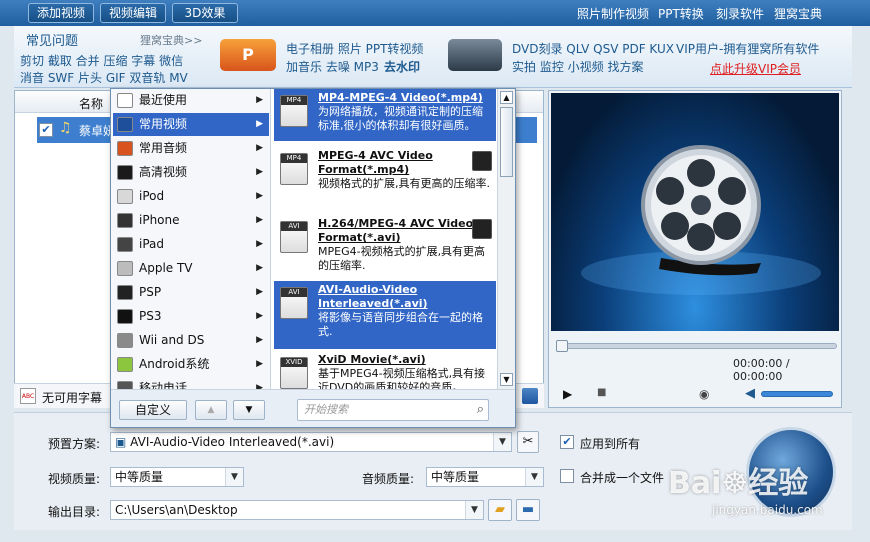 This screenshot has height=542, width=870. I want to click on preset-select: ▣ AVI-Audio-Video Interleaved(*.avi) ▼, so click(311, 442).